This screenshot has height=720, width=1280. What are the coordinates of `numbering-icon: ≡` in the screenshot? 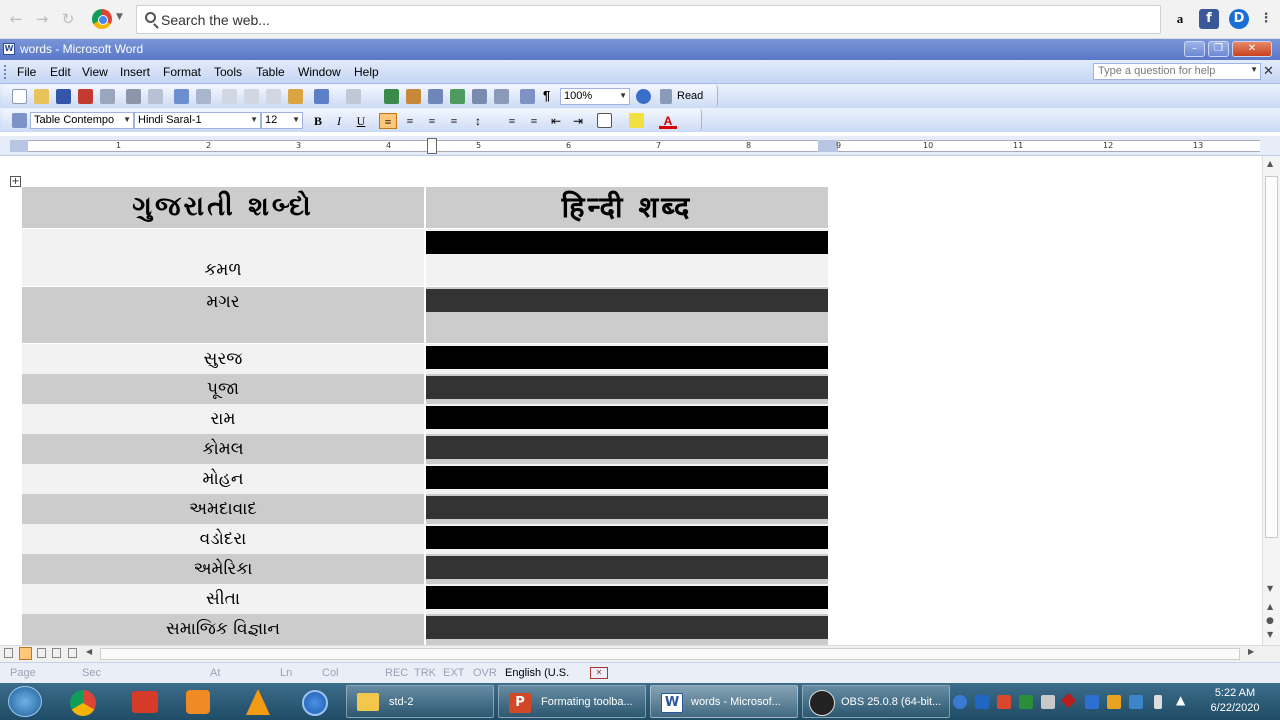 It's located at (512, 121).